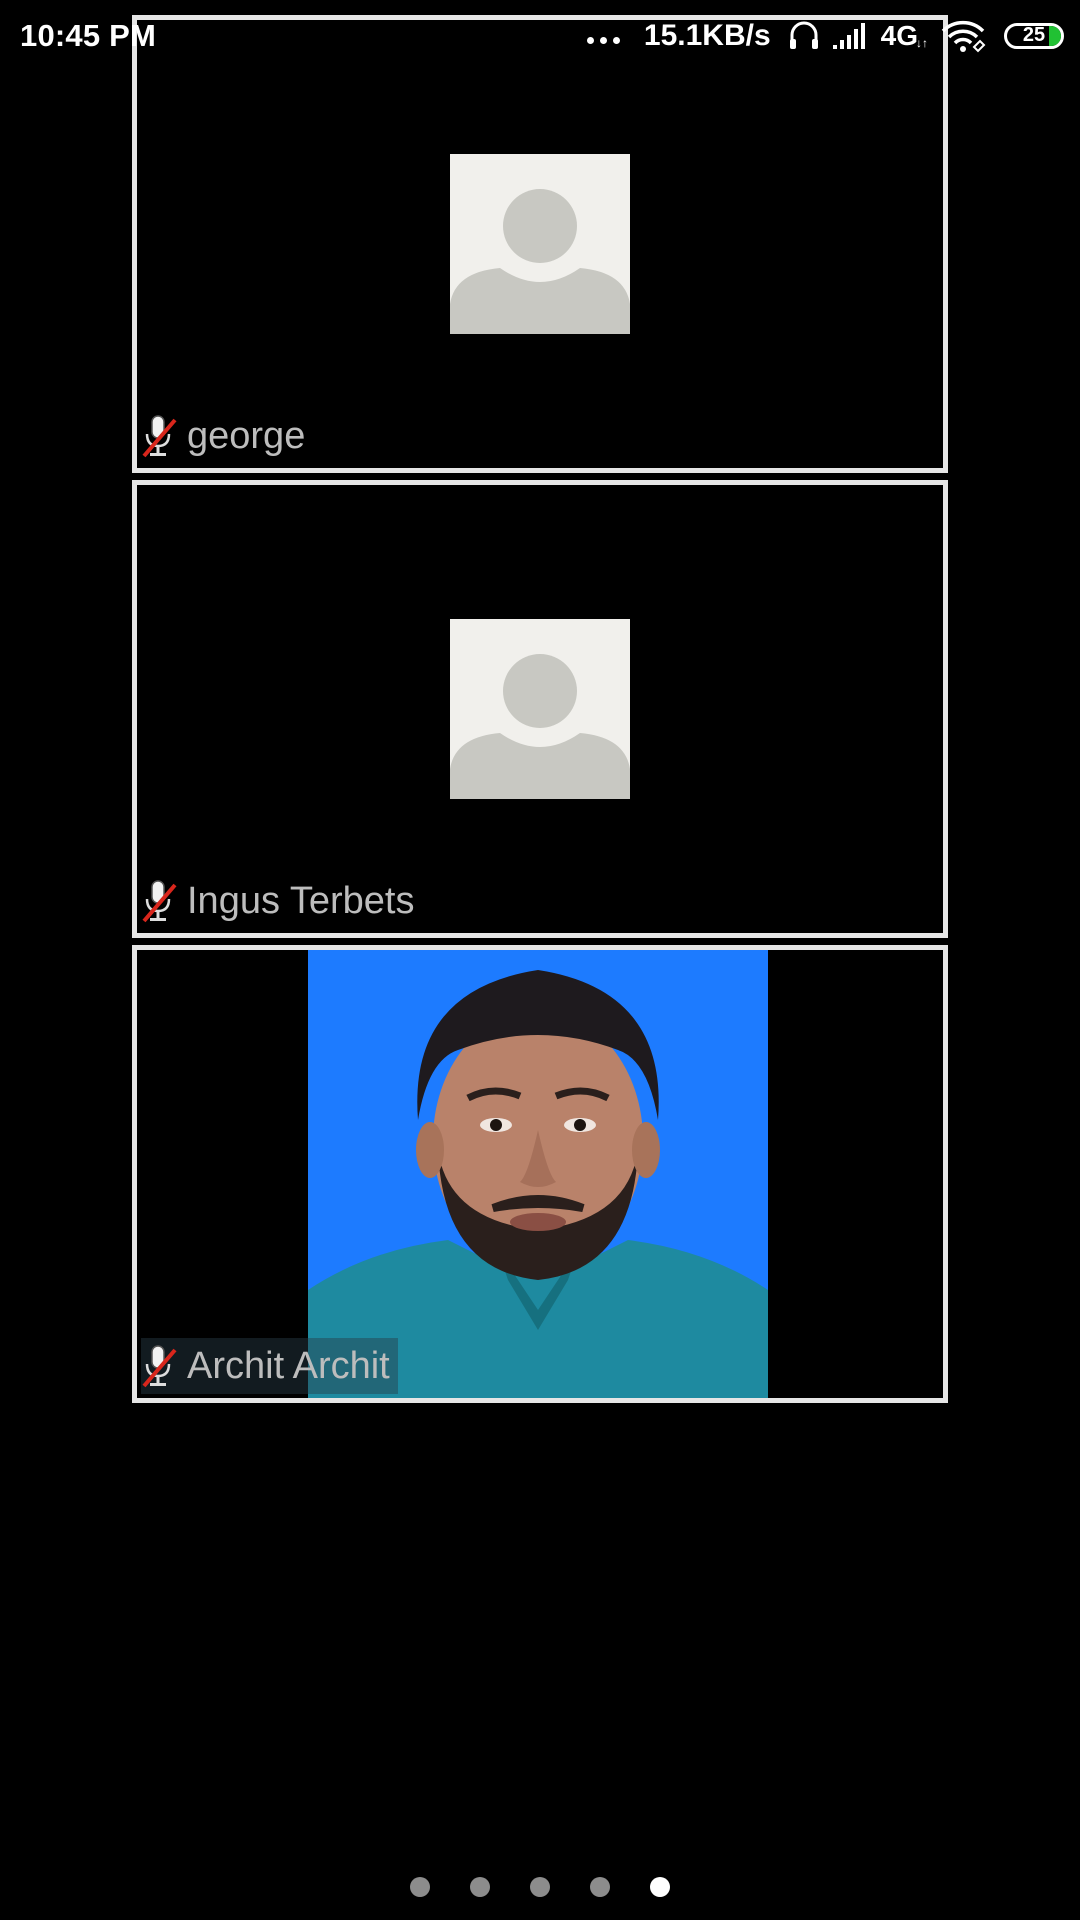 The height and width of the screenshot is (1920, 1080). I want to click on participant-name: george, so click(246, 435).